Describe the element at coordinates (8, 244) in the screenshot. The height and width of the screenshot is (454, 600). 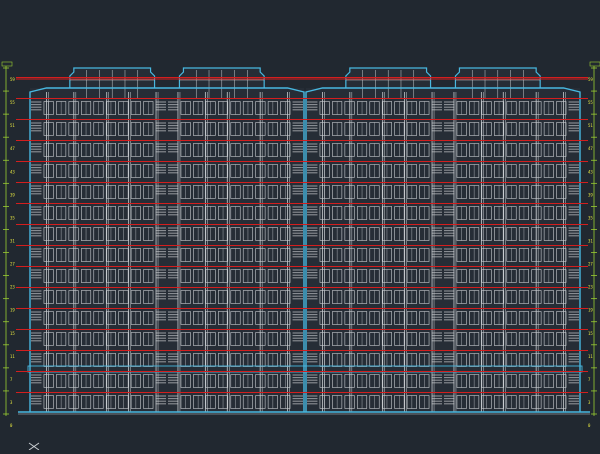
I see `left-dimension-chain: 59 55 51 47 43 39 35 31 27 23 19 15 11 7 3 0` at that location.